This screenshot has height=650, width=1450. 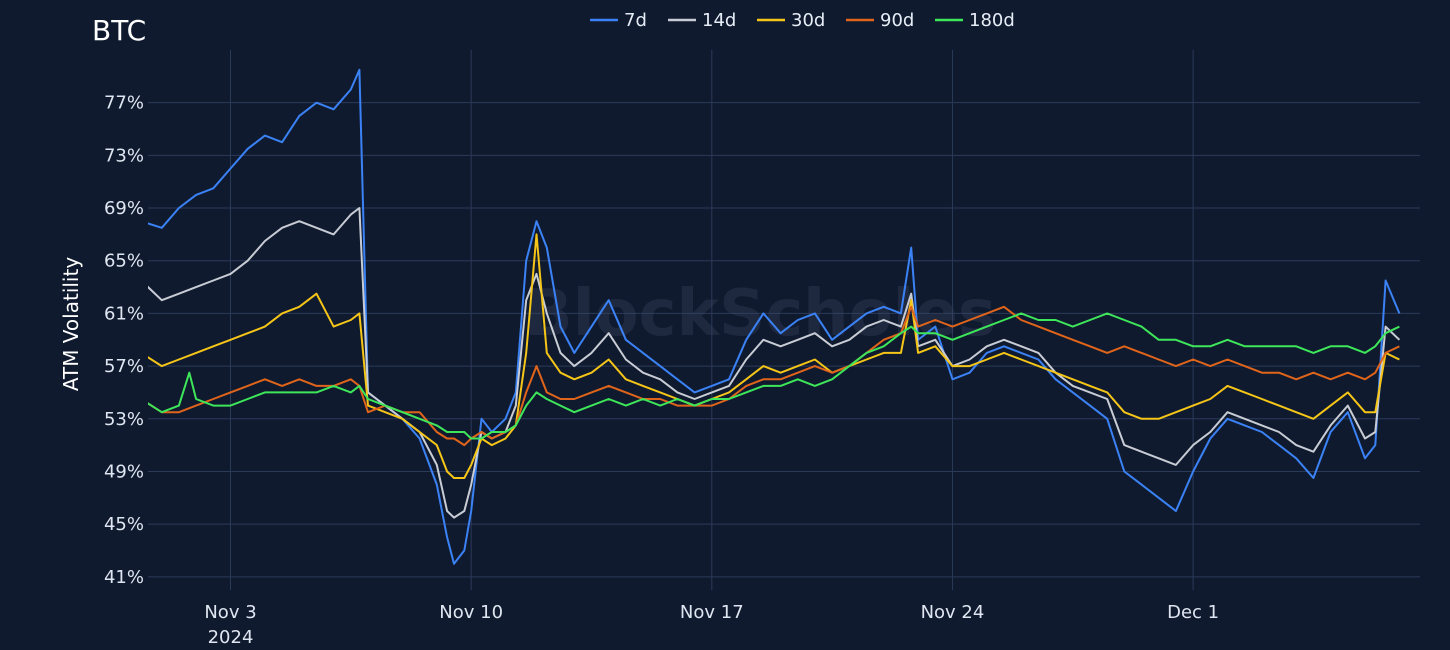 I want to click on y-tick-label: 41%, so click(x=124, y=577).